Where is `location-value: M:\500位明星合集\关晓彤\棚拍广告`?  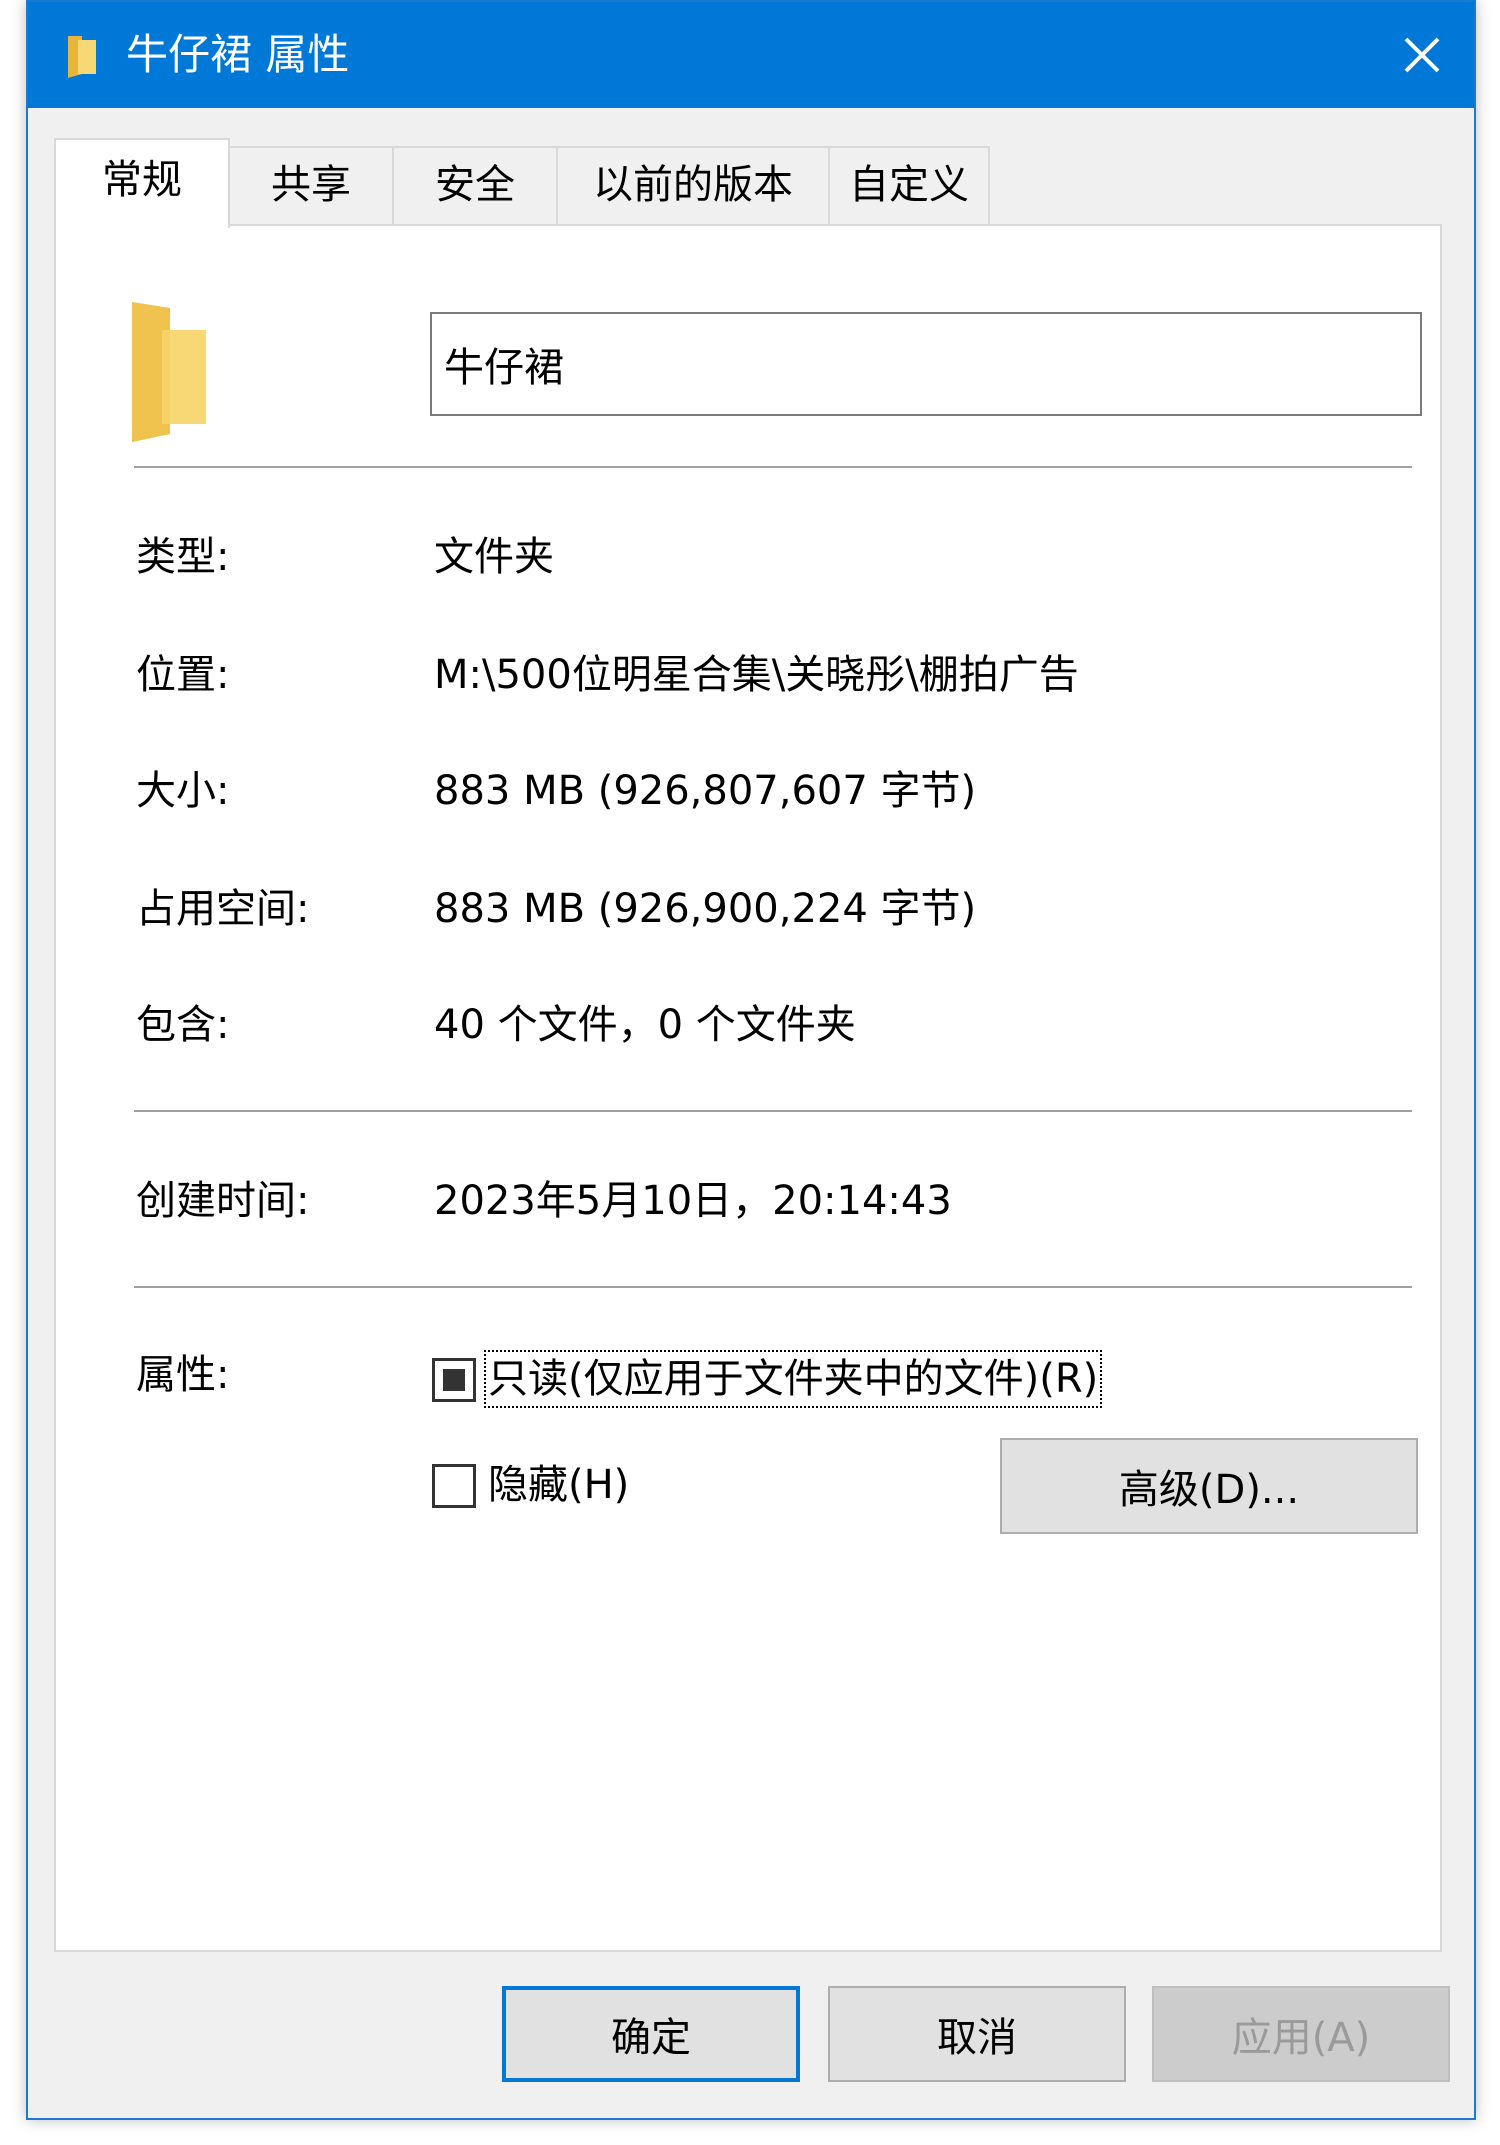
location-value: M:\500位明星合集\关晓彤\棚拍广告 is located at coordinates (756, 675).